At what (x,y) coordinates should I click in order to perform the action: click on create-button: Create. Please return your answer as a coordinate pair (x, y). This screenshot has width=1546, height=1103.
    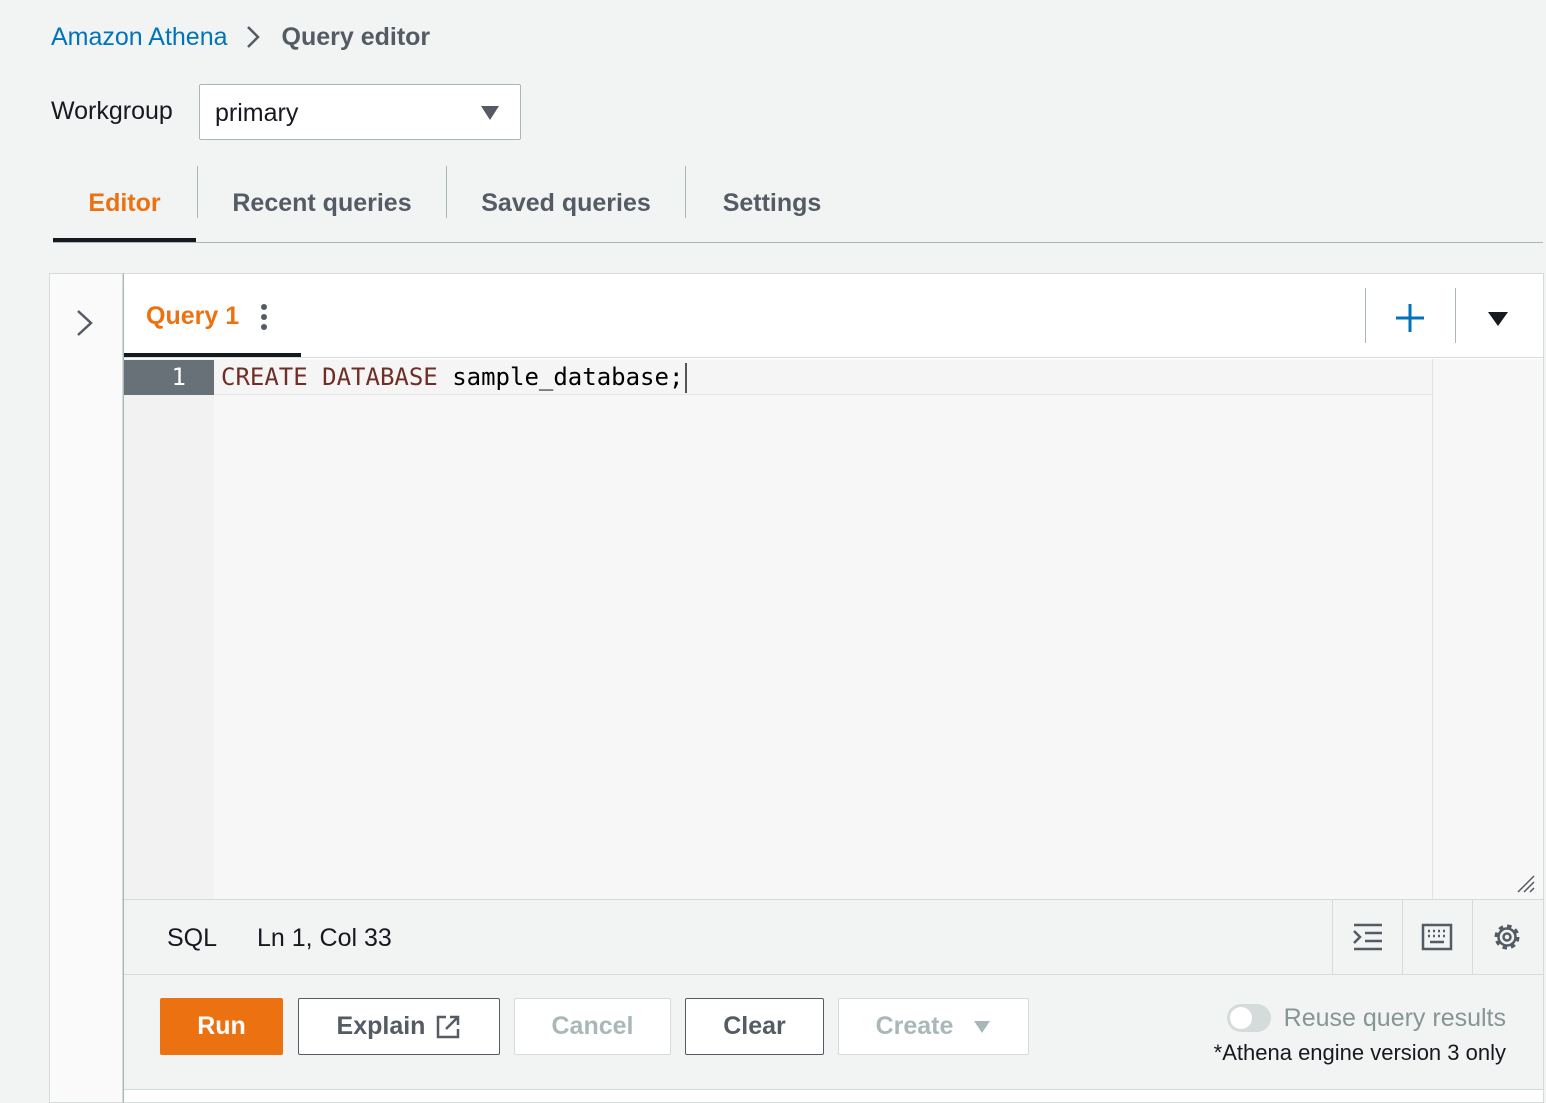
    Looking at the image, I should click on (933, 1026).